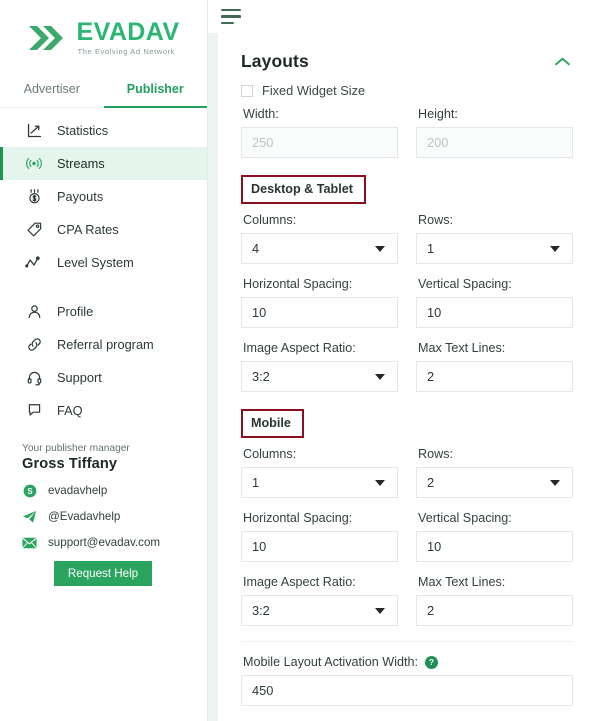 This screenshot has height=721, width=590. Describe the element at coordinates (319, 546) in the screenshot. I see `mobile-hspacing-input: 10` at that location.